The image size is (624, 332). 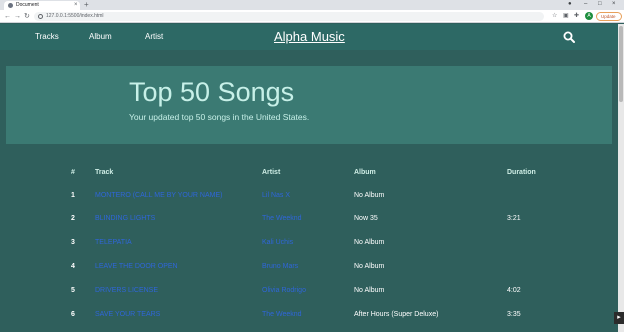 I want to click on brand-logo-link: Alpha Music, so click(x=309, y=36).